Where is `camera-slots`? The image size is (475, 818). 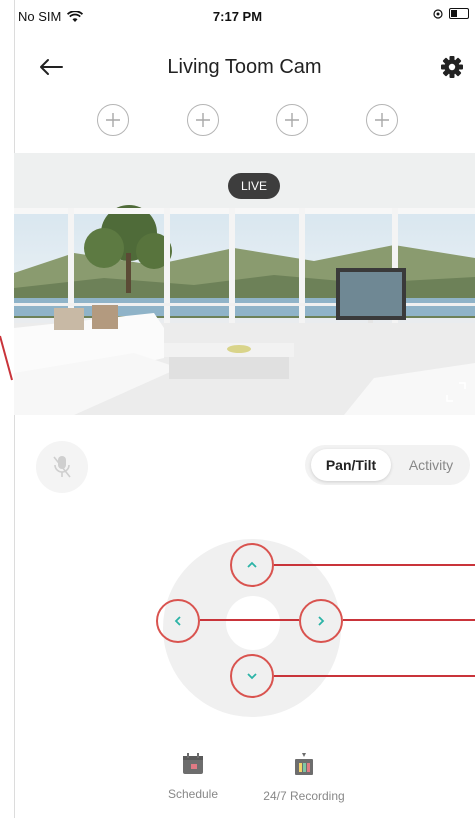 camera-slots is located at coordinates (244, 122).